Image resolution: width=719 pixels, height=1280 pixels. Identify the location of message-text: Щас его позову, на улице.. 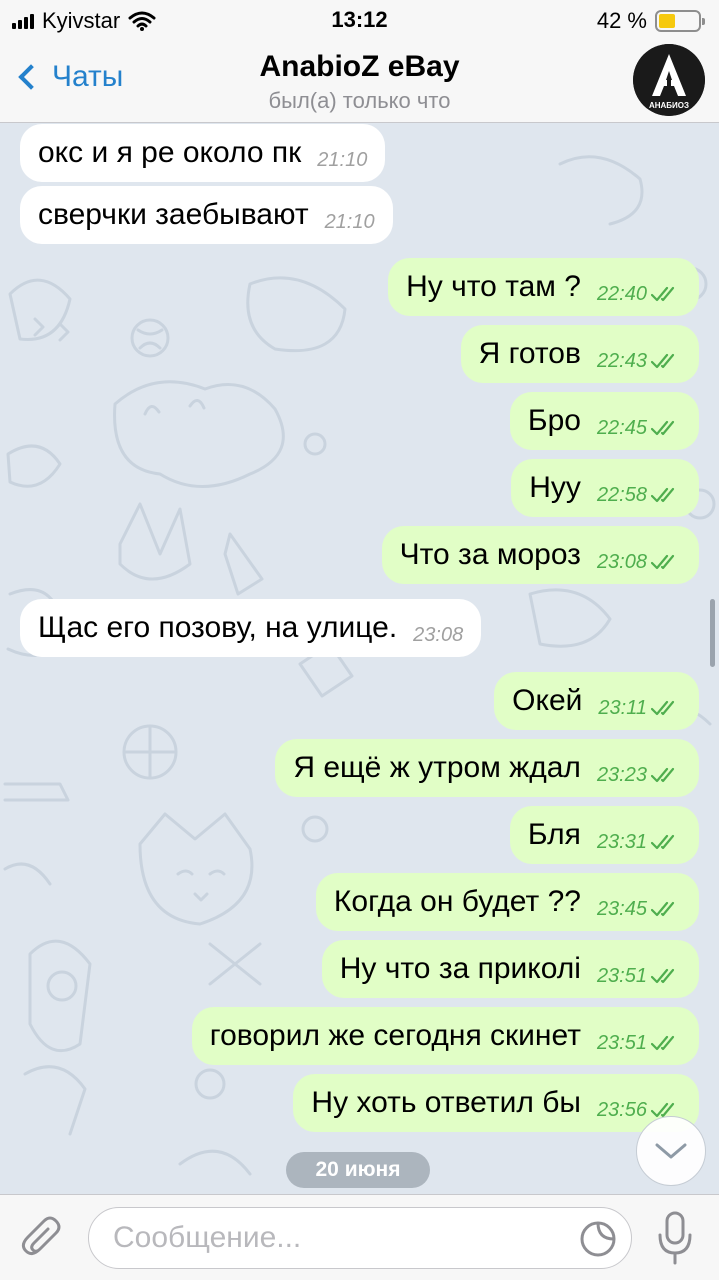
(218, 627).